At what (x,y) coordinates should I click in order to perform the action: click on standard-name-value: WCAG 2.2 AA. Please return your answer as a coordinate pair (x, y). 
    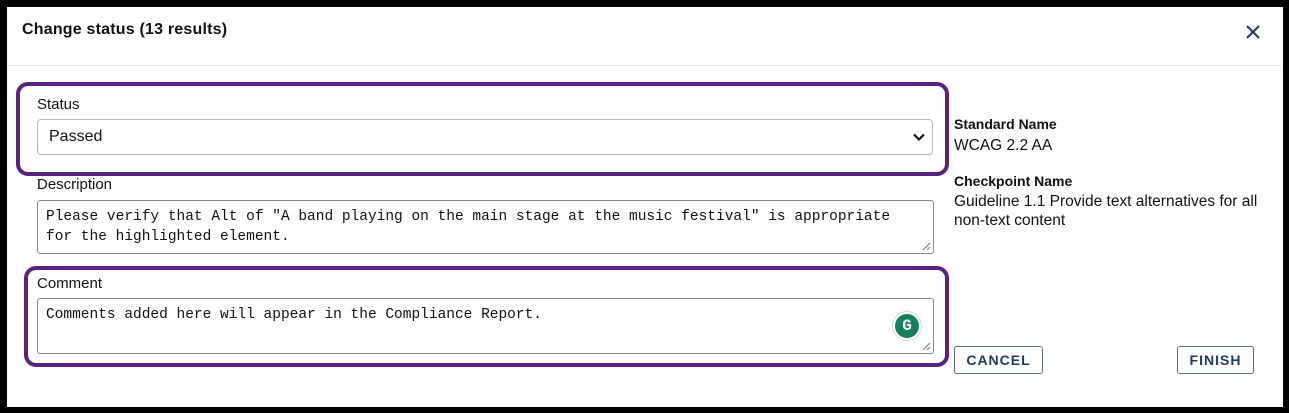
    Looking at the image, I should click on (1003, 145).